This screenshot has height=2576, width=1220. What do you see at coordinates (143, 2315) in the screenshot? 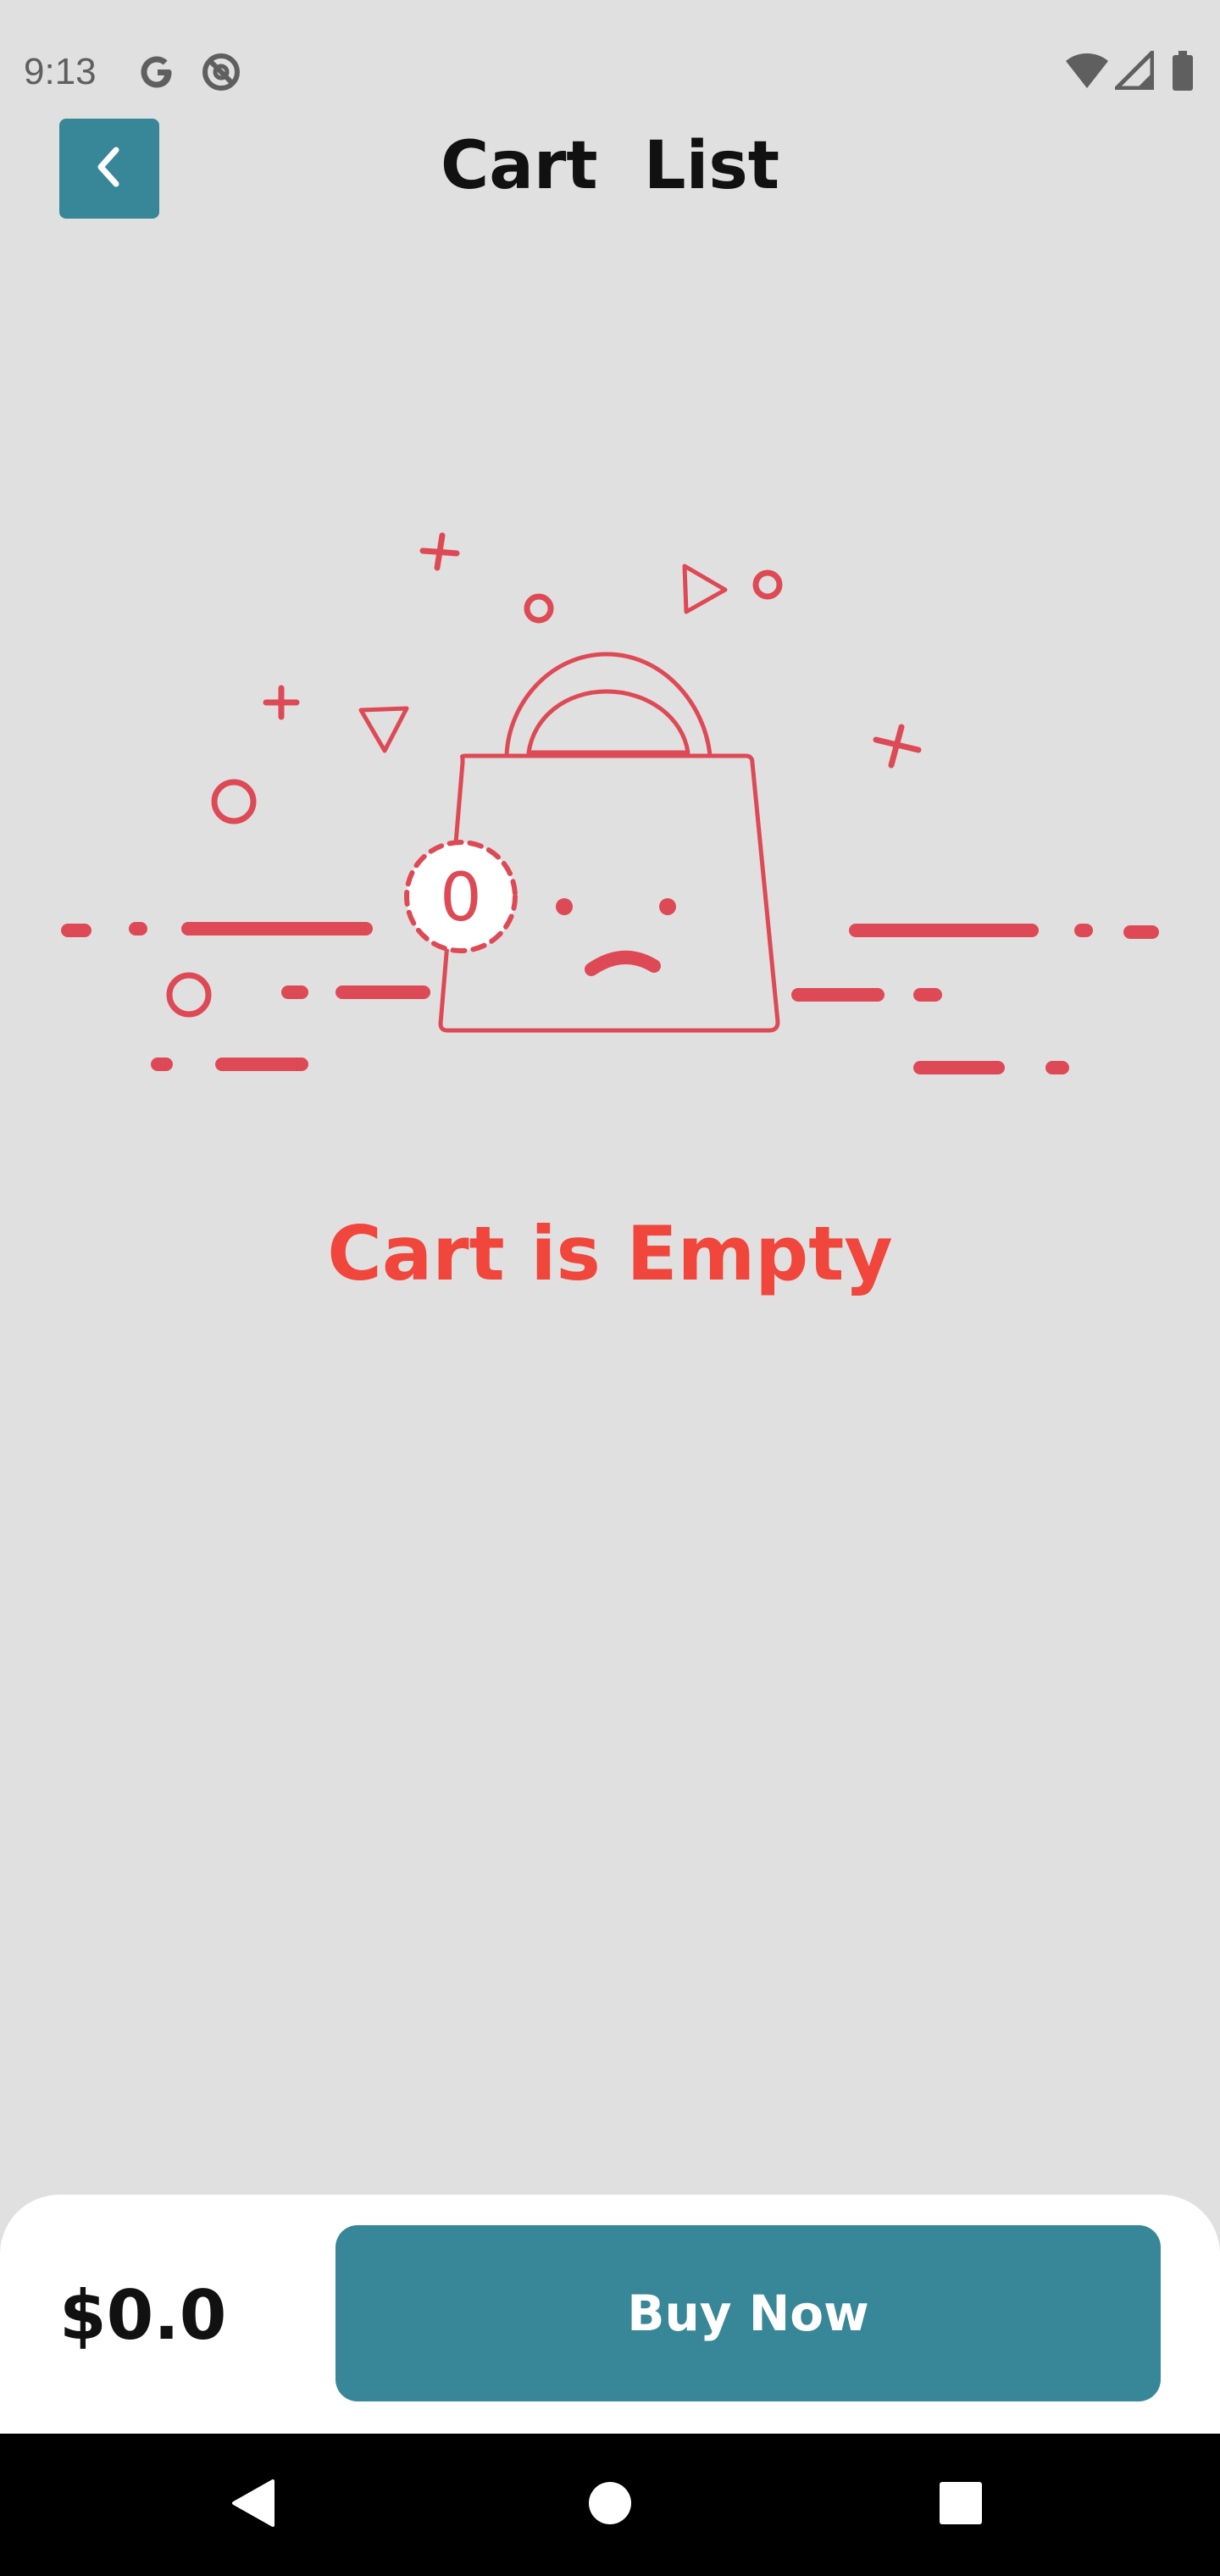
I see `total-price: $0.0` at bounding box center [143, 2315].